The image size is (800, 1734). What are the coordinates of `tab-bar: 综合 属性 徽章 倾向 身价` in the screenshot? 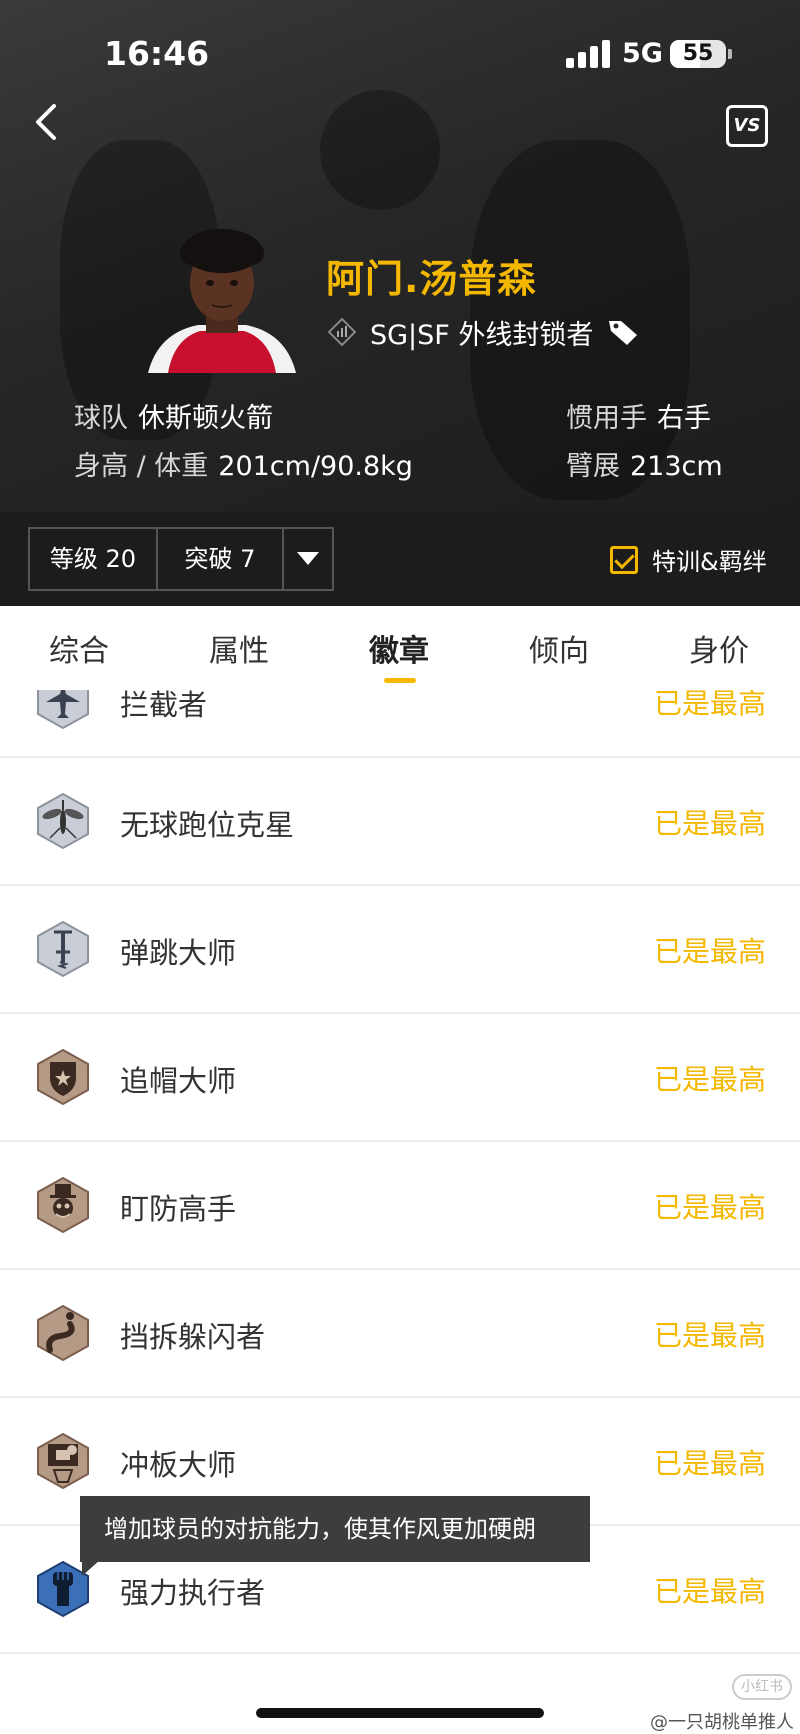 It's located at (400, 648).